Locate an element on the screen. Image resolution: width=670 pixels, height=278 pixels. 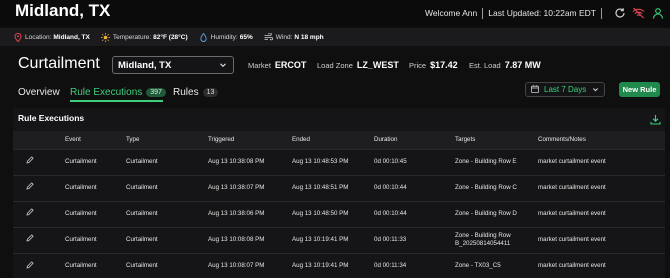
weather-location: Location: Midland, TX is located at coordinates (51, 37).